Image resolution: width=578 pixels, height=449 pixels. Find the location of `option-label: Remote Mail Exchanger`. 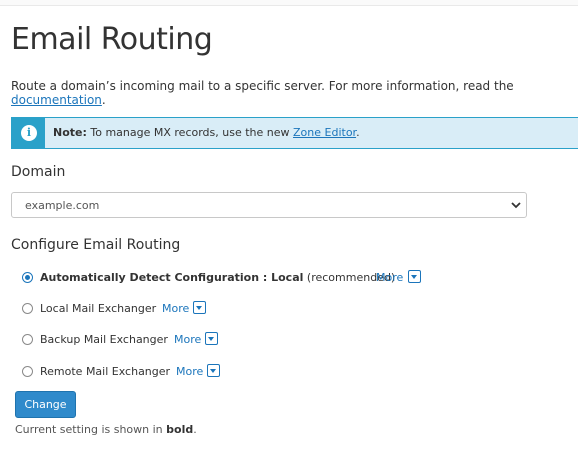

option-label: Remote Mail Exchanger is located at coordinates (105, 371).